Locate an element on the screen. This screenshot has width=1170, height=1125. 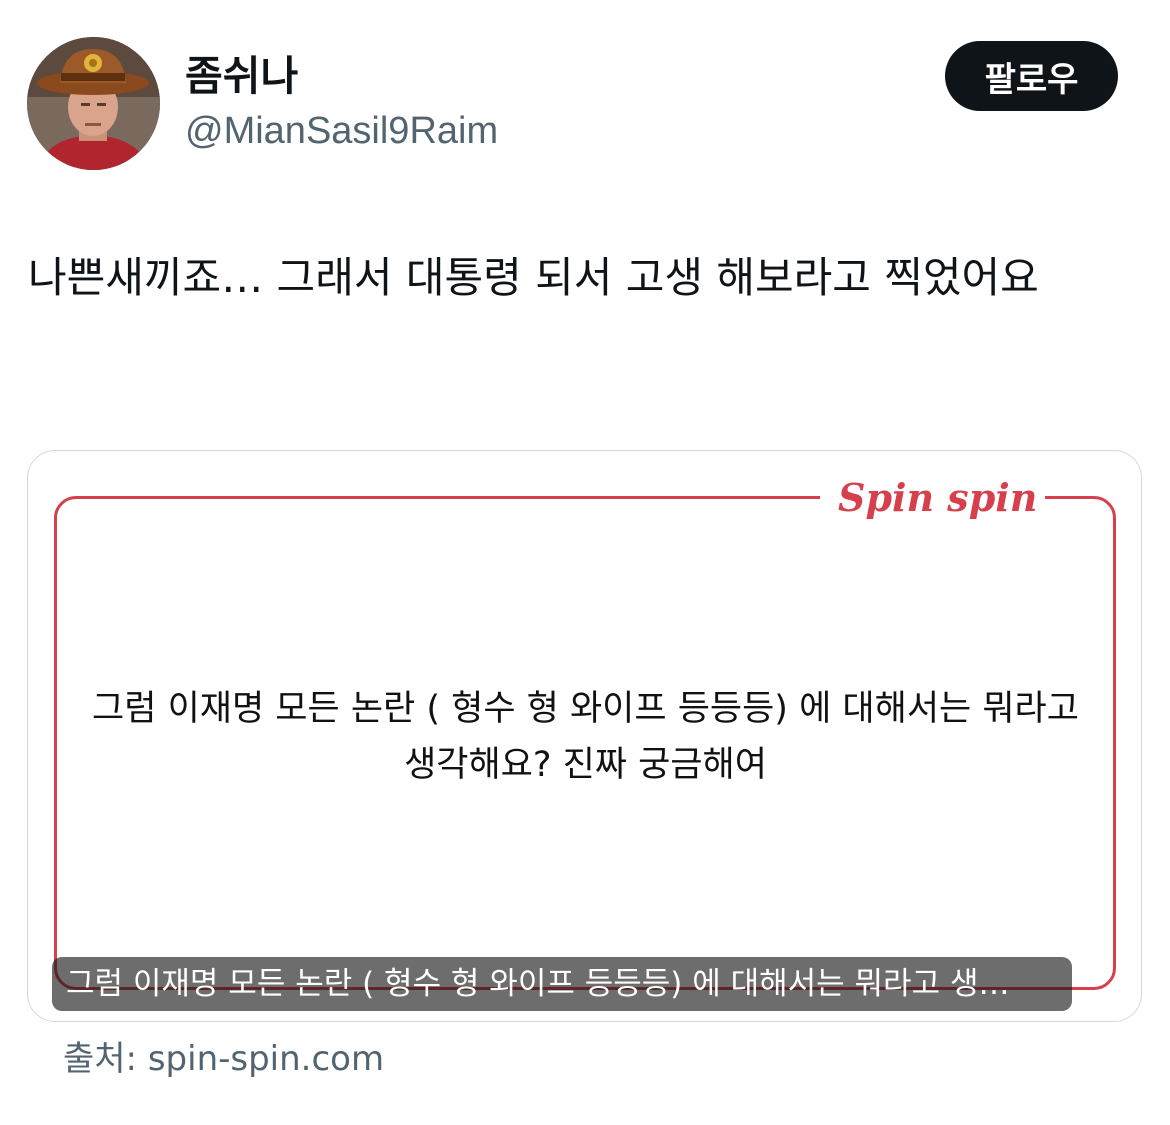
avatar-image is located at coordinates (93, 103).